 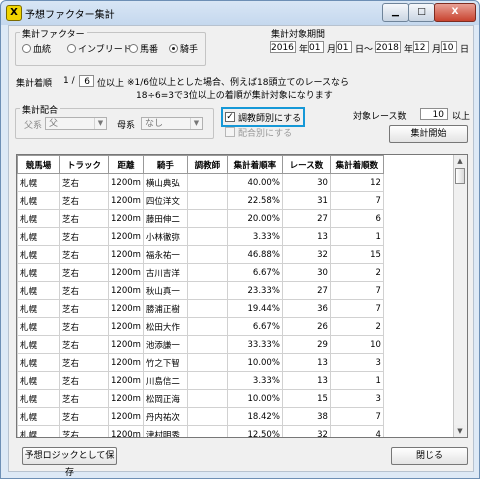 I want to click on table-row: 札幌 芝右 1200m 藤田伸二 20.00% 27 6, so click(x=200, y=218).